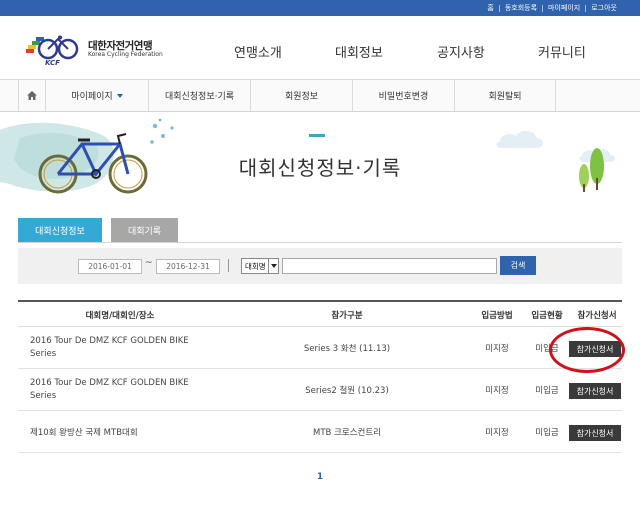 This screenshot has height=509, width=640. Describe the element at coordinates (144, 230) in the screenshot. I see `tab-competition-record: 대회기록` at that location.